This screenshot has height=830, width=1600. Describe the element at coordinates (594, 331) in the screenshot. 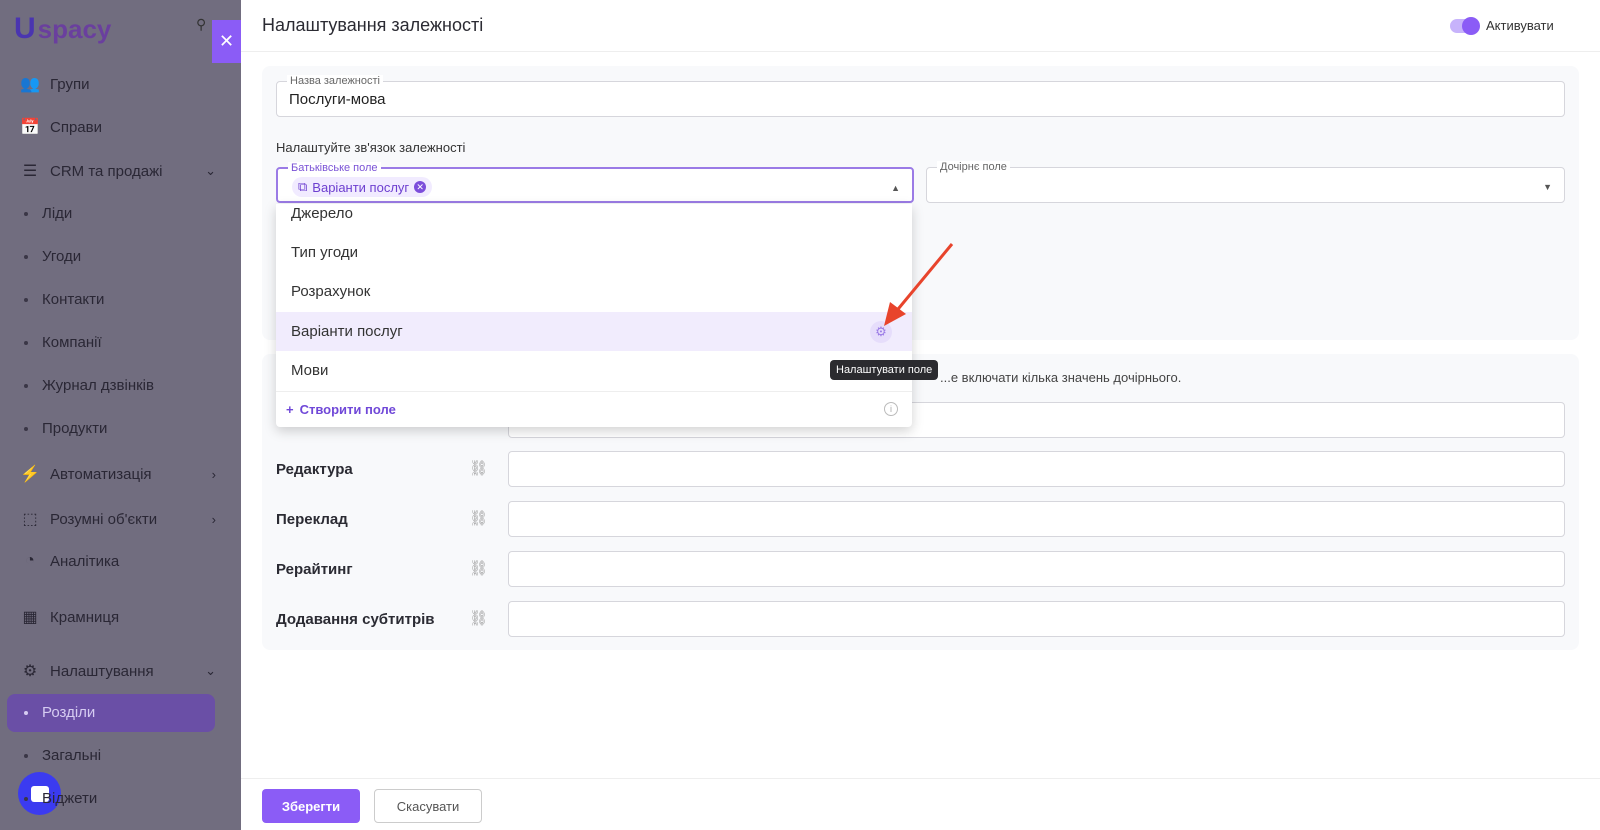

I see `option-service-variants: Варіанти послуг ⚙` at that location.